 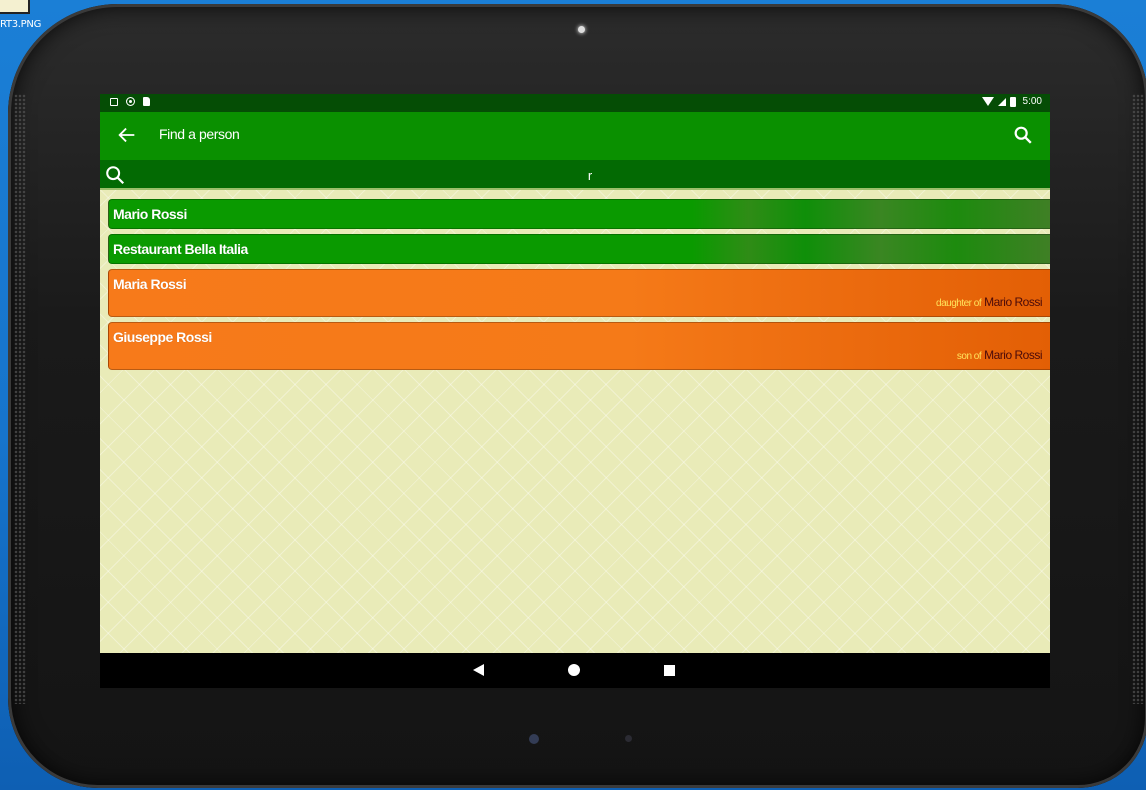 I want to click on clock: 5:00, so click(x=1032, y=101).